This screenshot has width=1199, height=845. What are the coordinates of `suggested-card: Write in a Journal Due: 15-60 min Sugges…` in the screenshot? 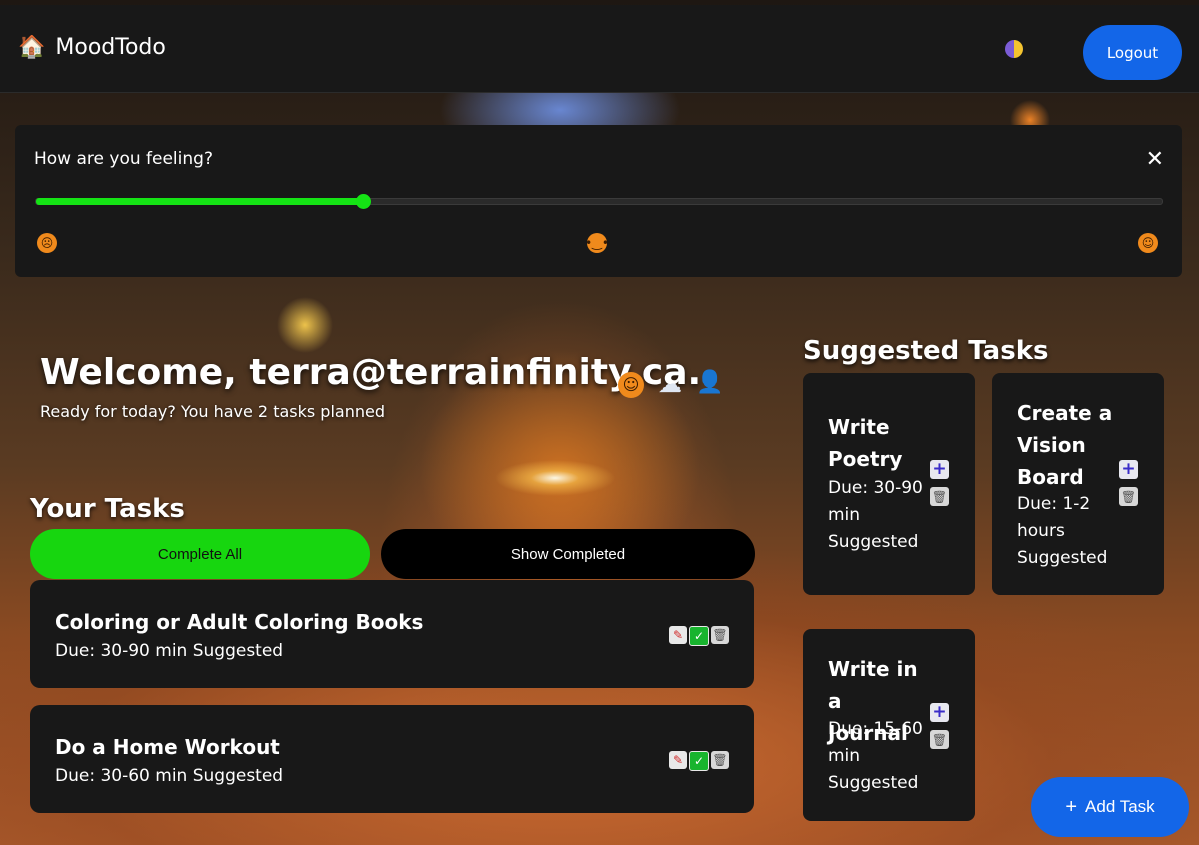 It's located at (889, 725).